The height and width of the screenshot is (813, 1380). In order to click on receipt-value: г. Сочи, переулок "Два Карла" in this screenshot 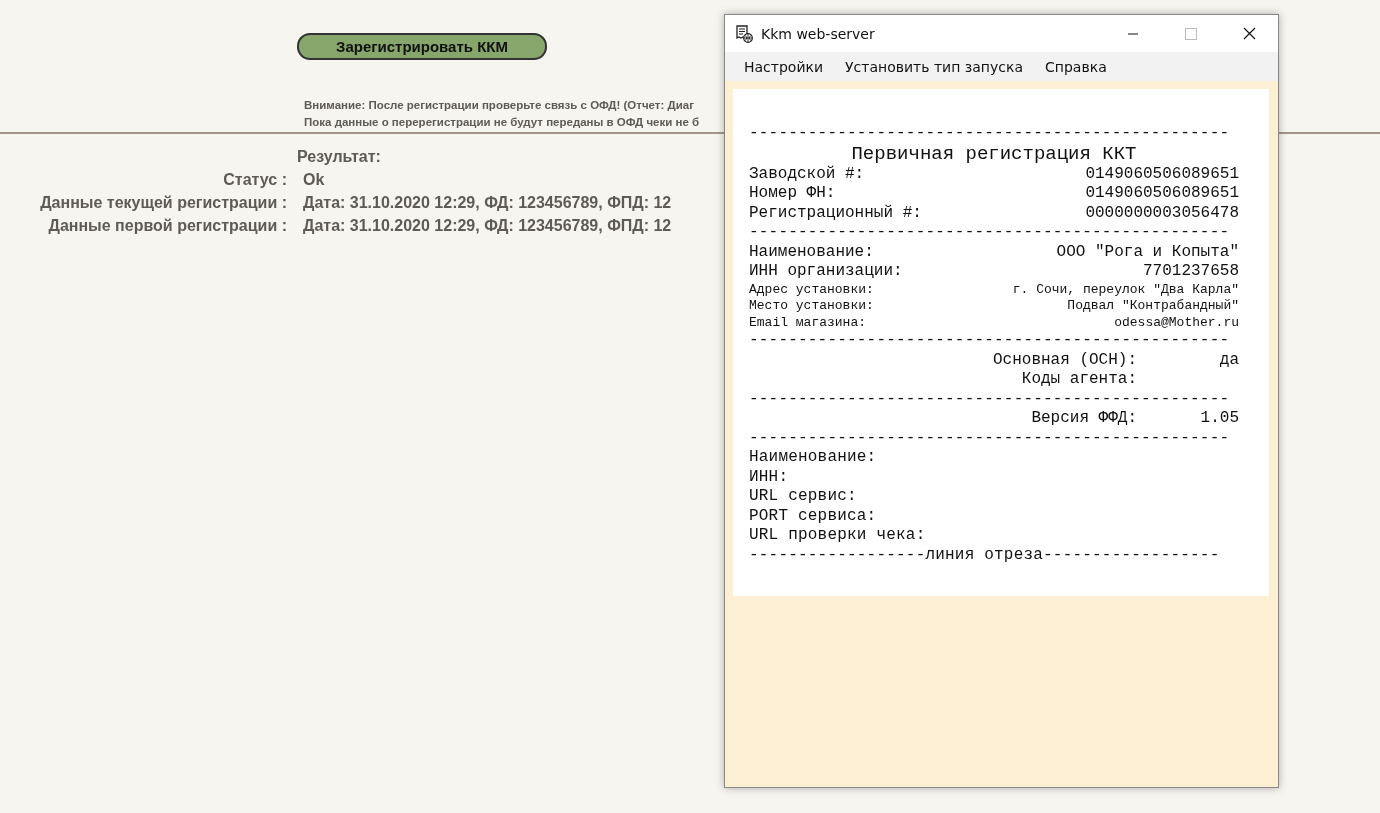, I will do `click(1125, 289)`.